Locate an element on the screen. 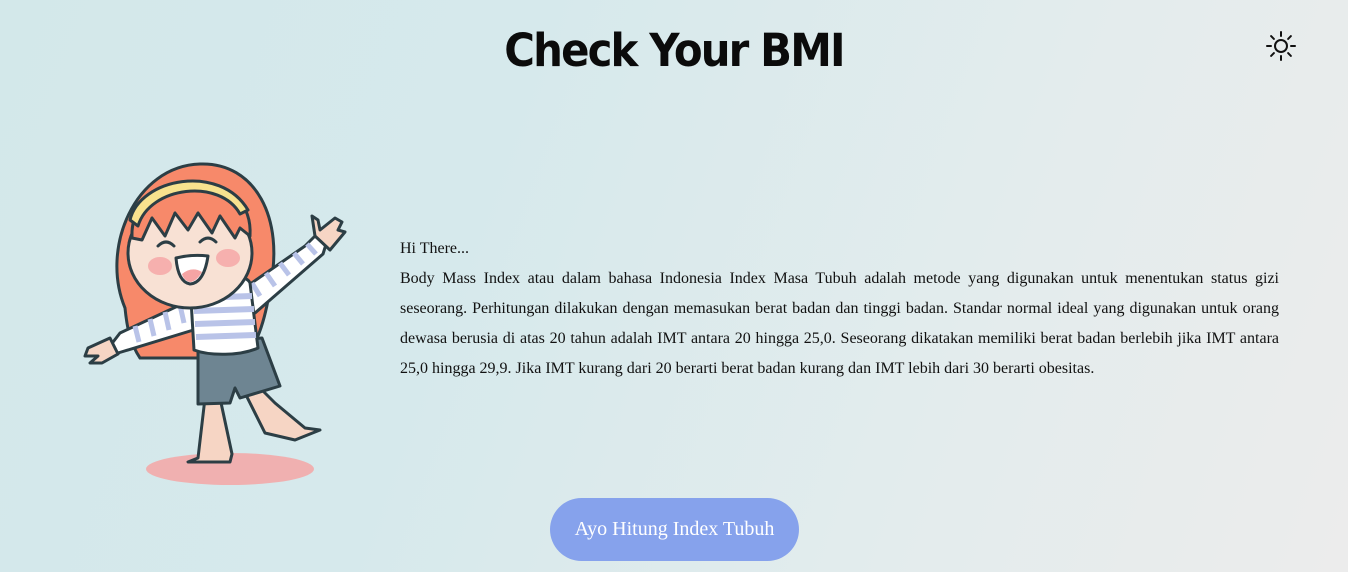 The image size is (1348, 572). theme-toggle-button is located at coordinates (1281, 46).